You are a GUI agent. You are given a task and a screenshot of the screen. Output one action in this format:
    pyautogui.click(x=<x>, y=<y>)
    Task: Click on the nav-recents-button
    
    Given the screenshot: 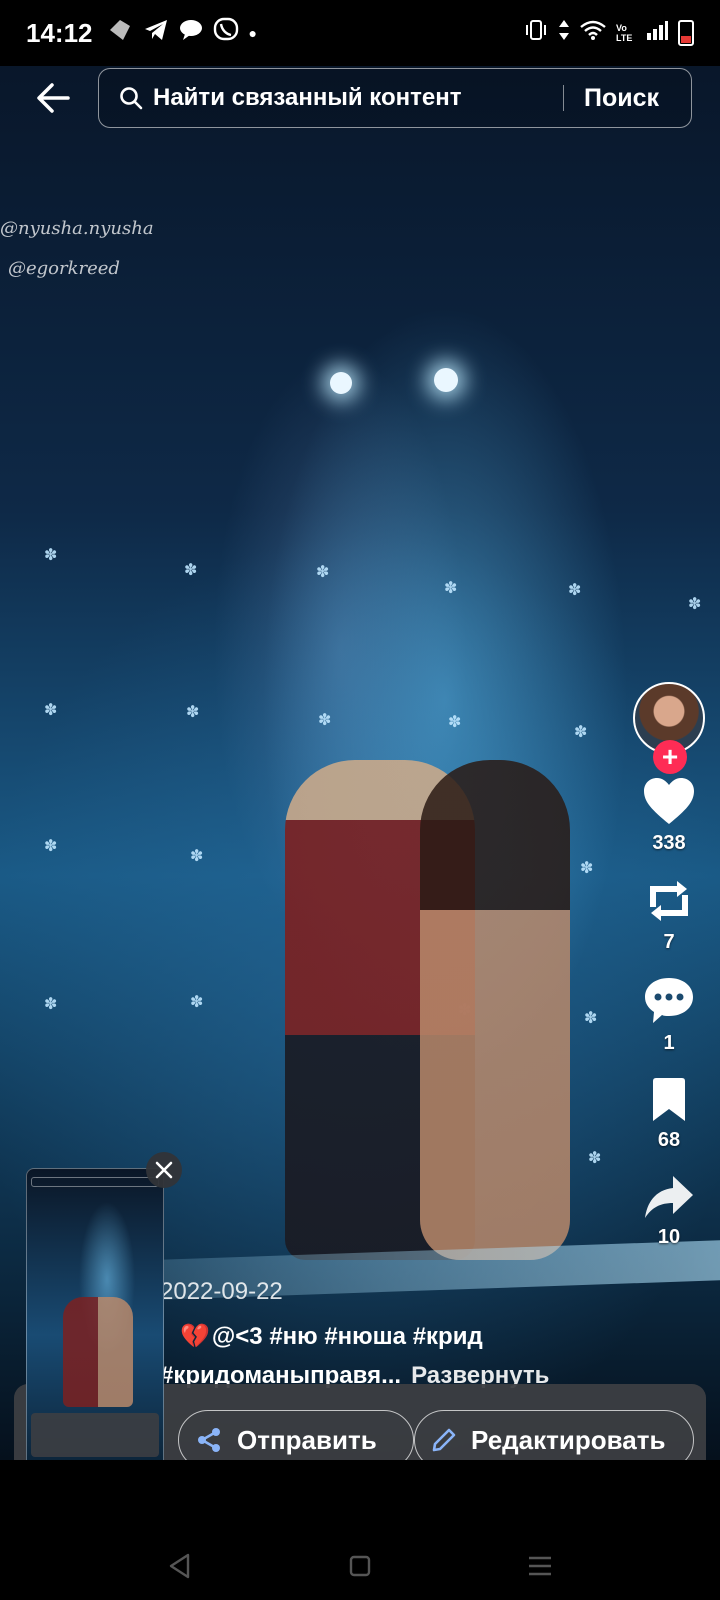 What is the action you would take?
    pyautogui.click(x=540, y=1566)
    